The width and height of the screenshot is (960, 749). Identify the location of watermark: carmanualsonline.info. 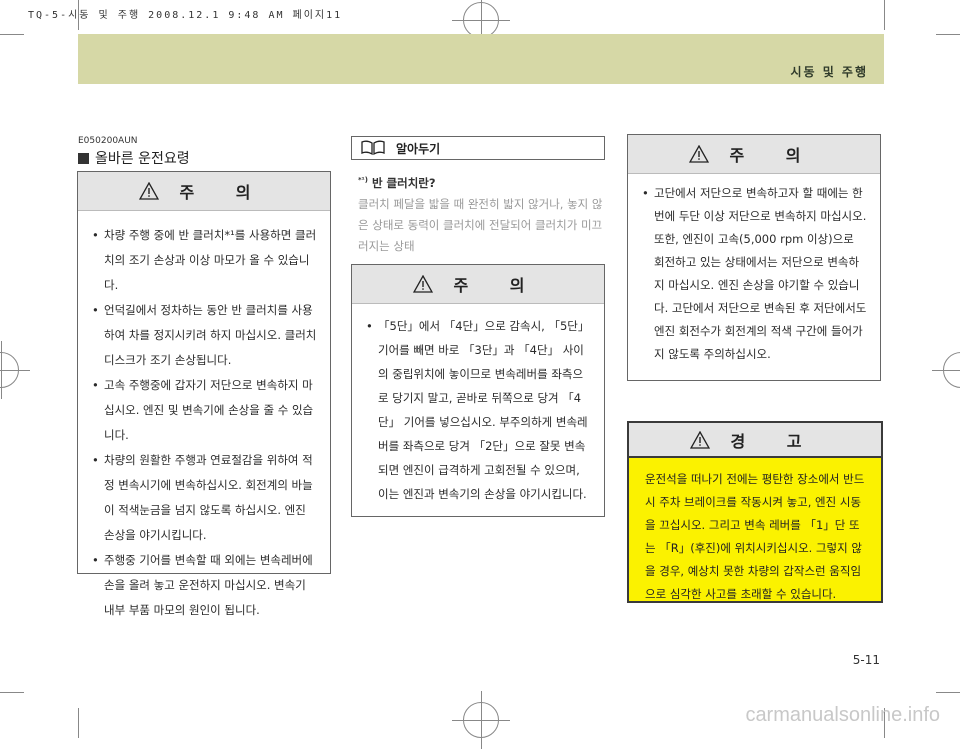
(842, 715).